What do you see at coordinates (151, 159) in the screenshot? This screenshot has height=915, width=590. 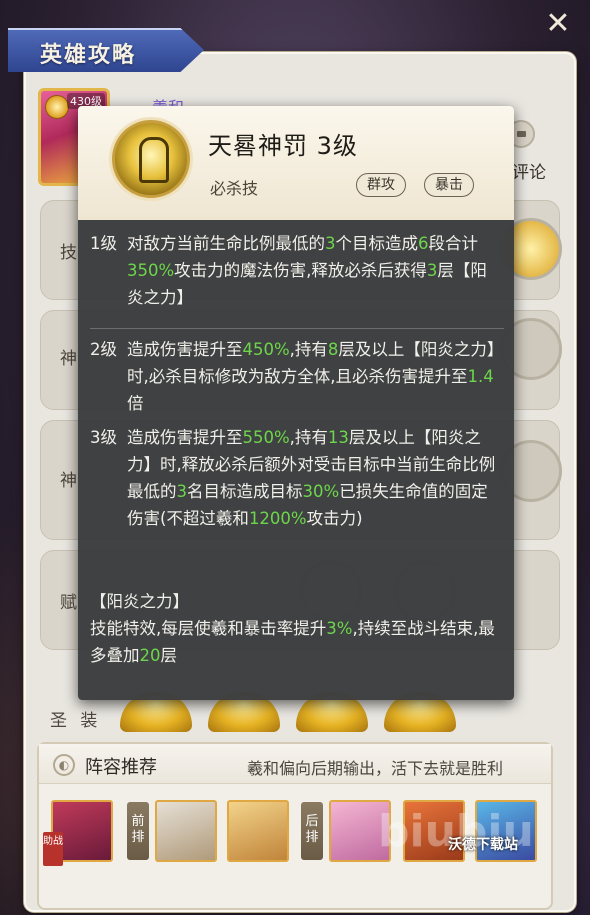 I see `ultimate-skill-icon` at bounding box center [151, 159].